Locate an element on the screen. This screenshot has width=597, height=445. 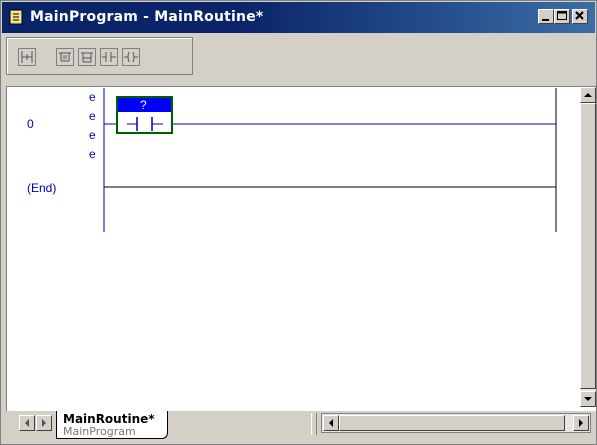
instruction-tag: ? is located at coordinates (143, 105).